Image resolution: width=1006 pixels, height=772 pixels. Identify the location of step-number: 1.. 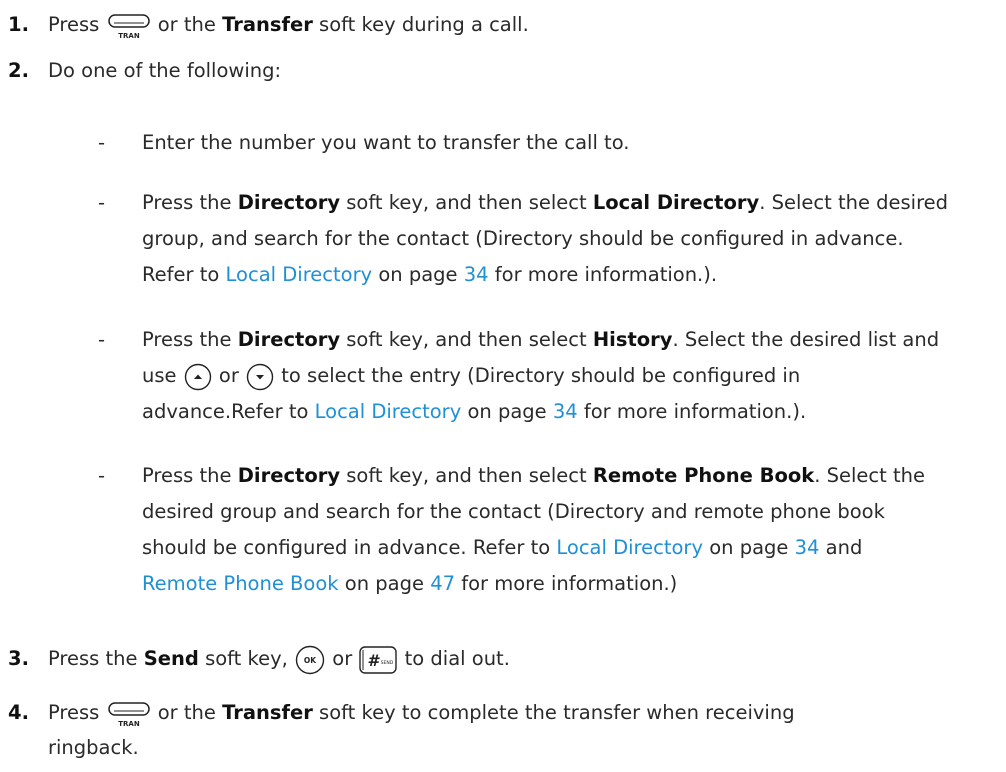
(18, 24).